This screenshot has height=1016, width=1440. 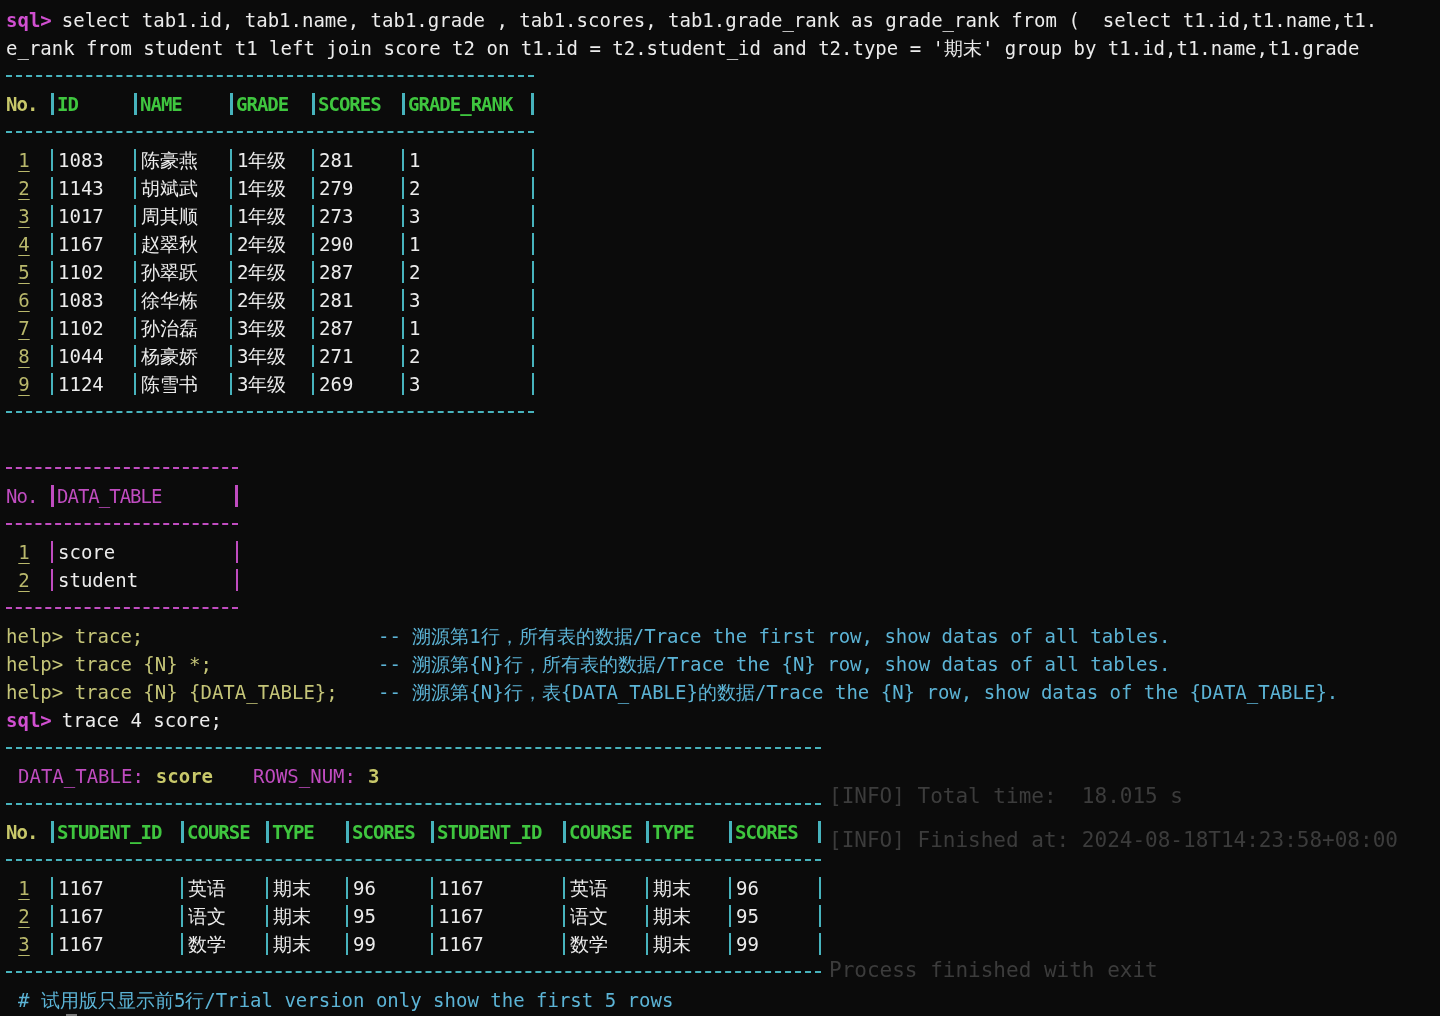 I want to click on row-number: 5, so click(x=24, y=272).